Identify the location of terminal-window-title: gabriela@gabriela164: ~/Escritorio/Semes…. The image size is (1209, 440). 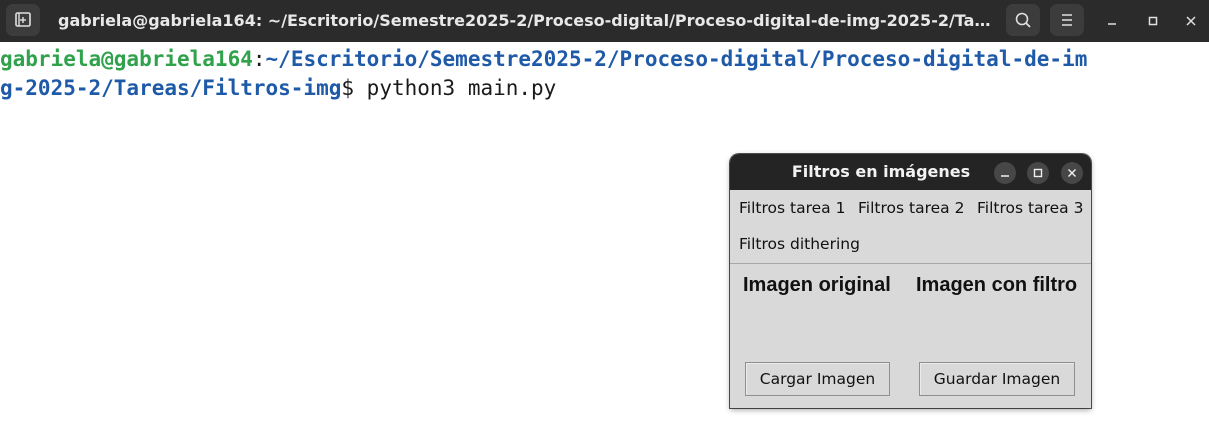
(525, 20).